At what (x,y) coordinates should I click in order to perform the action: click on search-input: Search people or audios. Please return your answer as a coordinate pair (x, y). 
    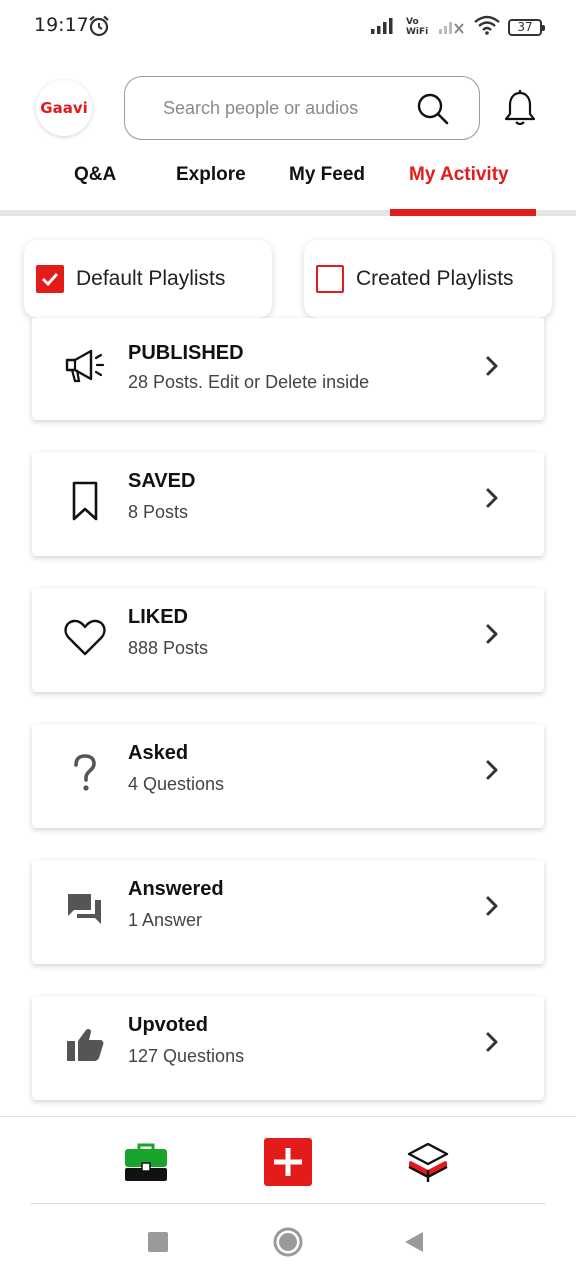
    Looking at the image, I should click on (302, 108).